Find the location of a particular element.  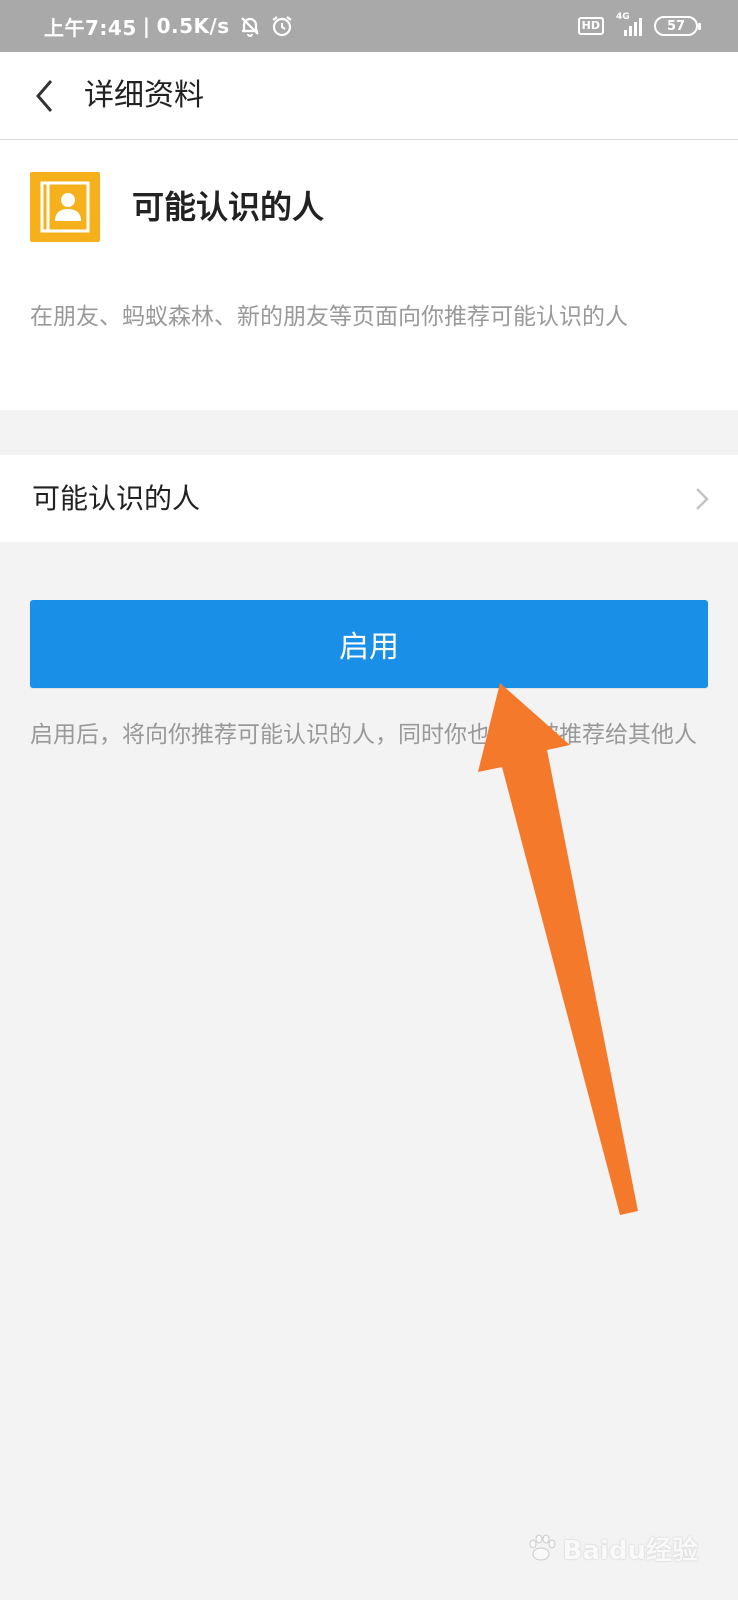

settings-row-label: 可能认识的人 is located at coordinates (116, 498).